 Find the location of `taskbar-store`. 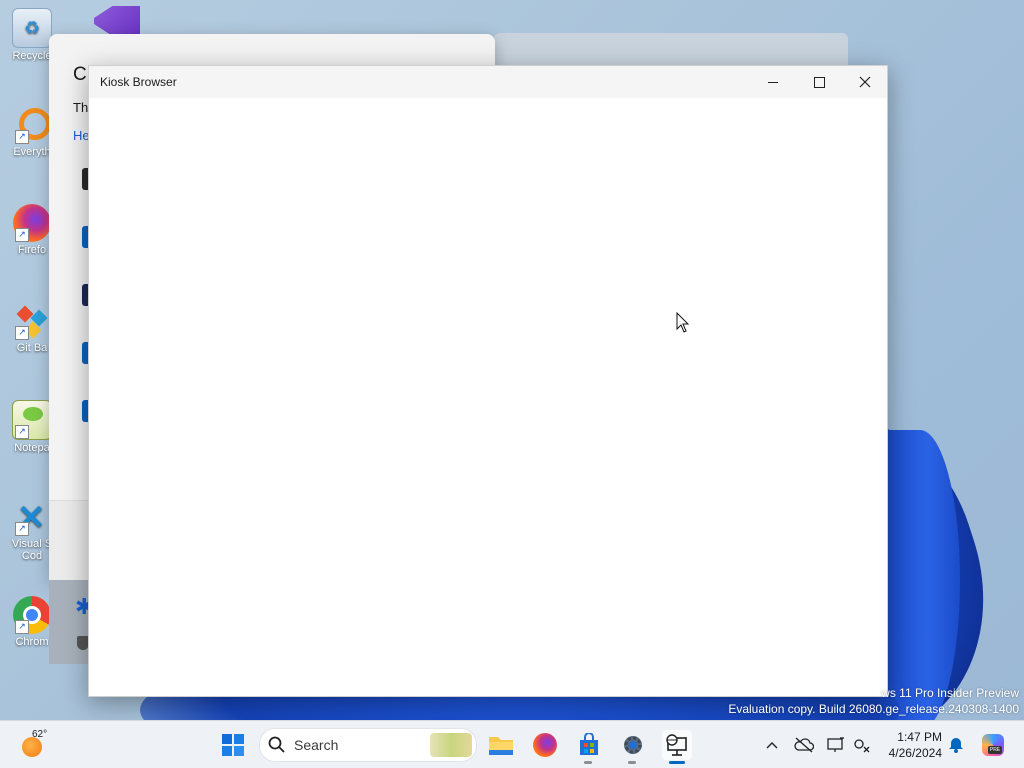

taskbar-store is located at coordinates (589, 745).